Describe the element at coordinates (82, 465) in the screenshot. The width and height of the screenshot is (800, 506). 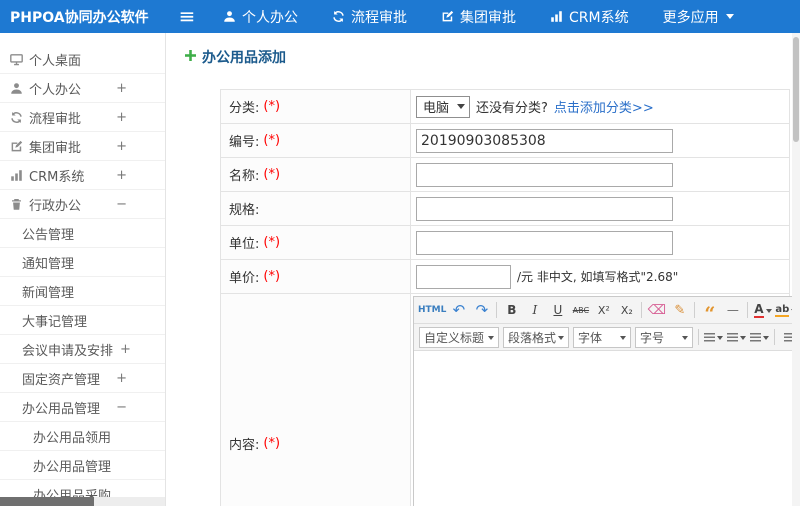
I see `sidebar-item-office-supplies-manage: 办公用品管理` at that location.